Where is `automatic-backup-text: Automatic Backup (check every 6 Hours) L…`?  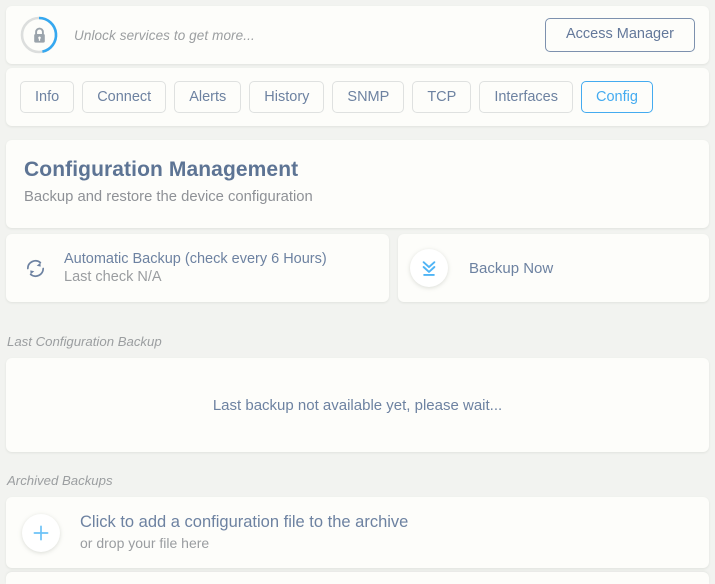
automatic-backup-text: Automatic Backup (check every 6 Hours) L… is located at coordinates (195, 268).